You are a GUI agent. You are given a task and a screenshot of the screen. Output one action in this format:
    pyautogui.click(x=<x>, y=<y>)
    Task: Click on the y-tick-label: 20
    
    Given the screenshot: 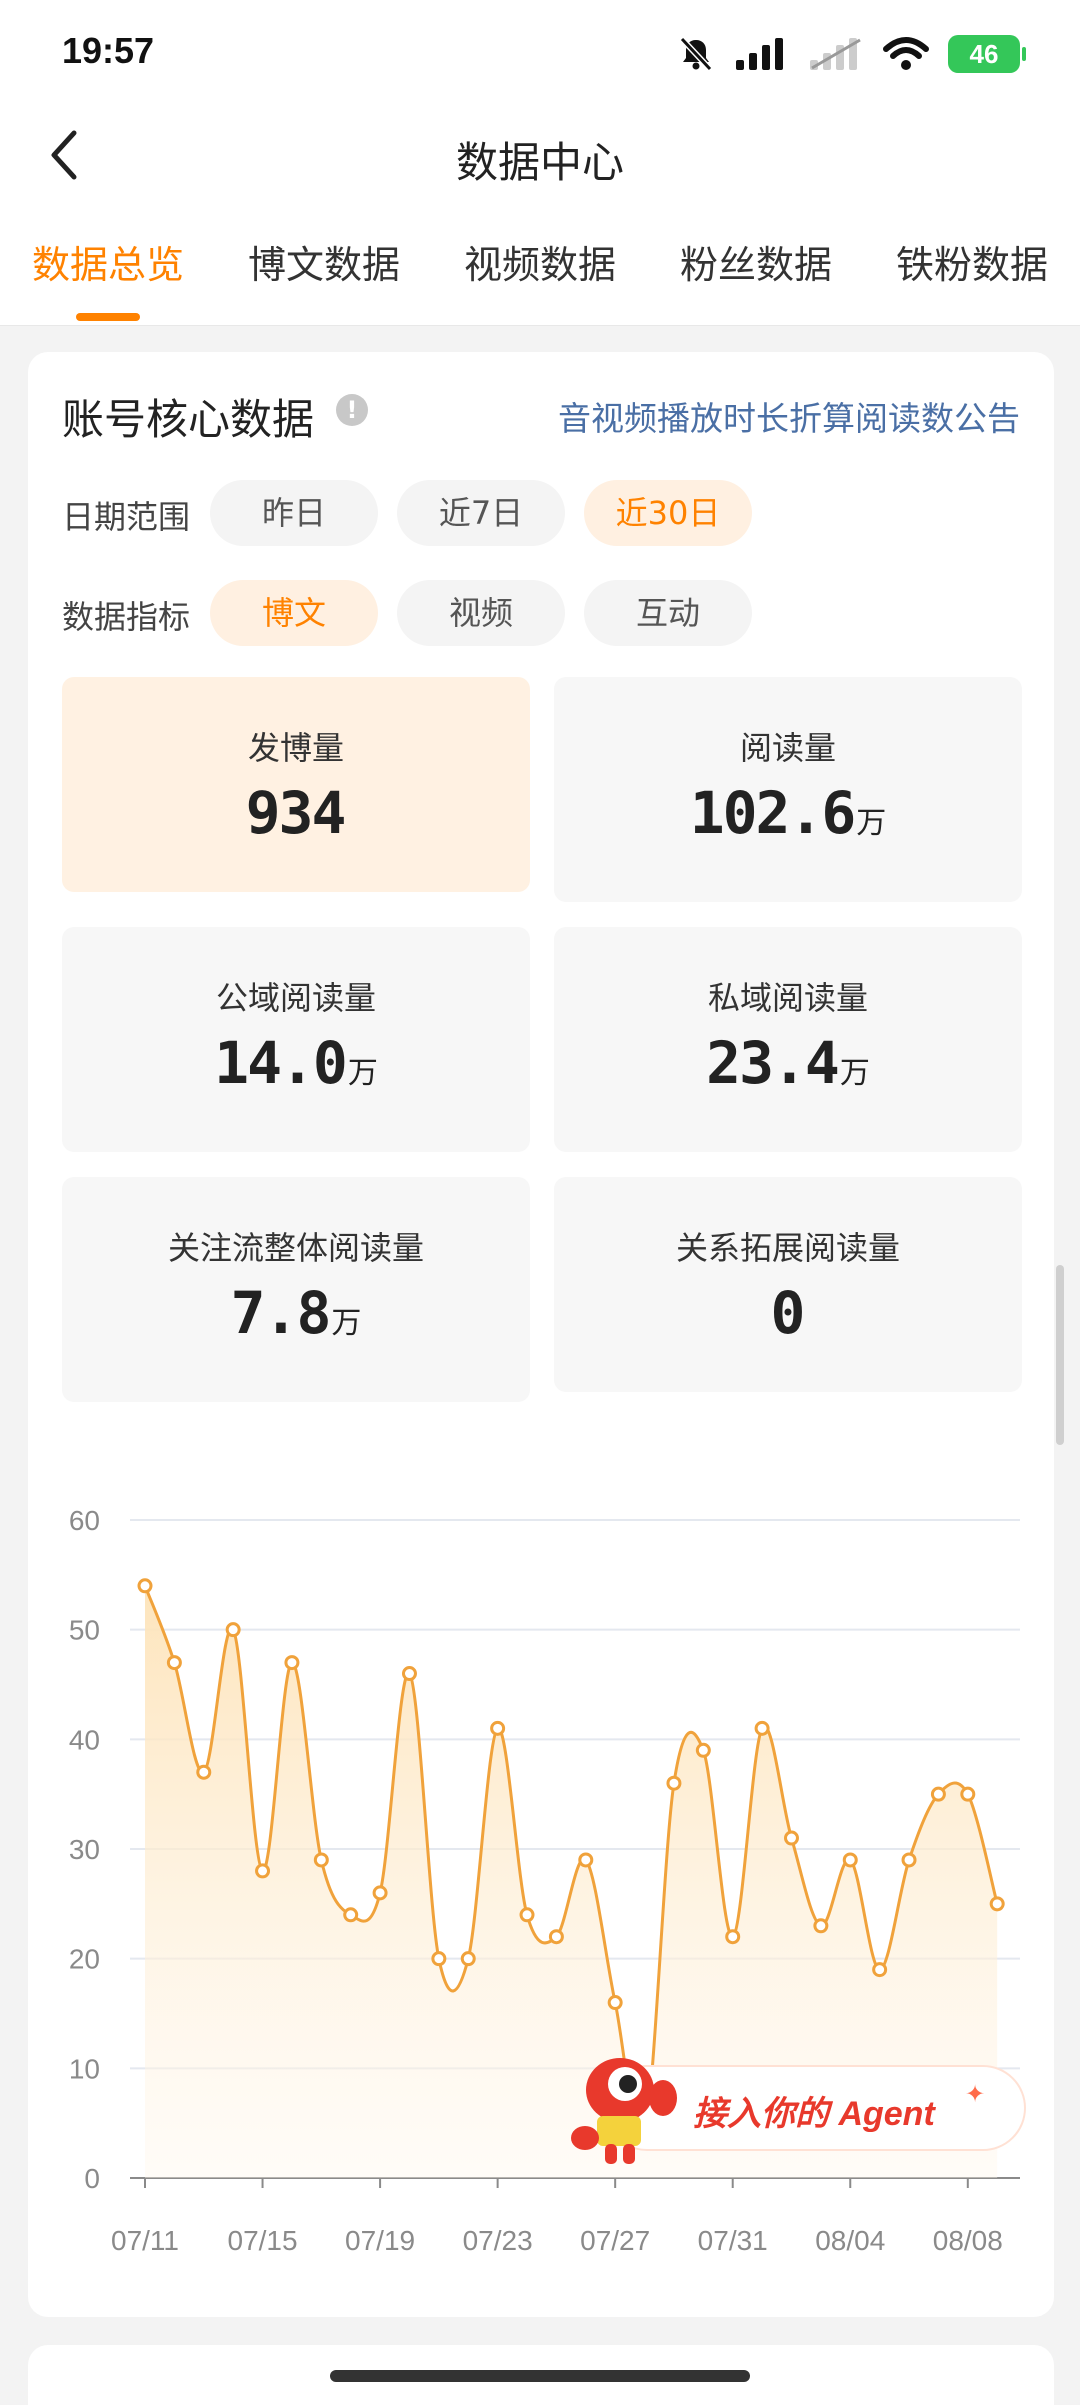 What is the action you would take?
    pyautogui.click(x=84, y=1959)
    